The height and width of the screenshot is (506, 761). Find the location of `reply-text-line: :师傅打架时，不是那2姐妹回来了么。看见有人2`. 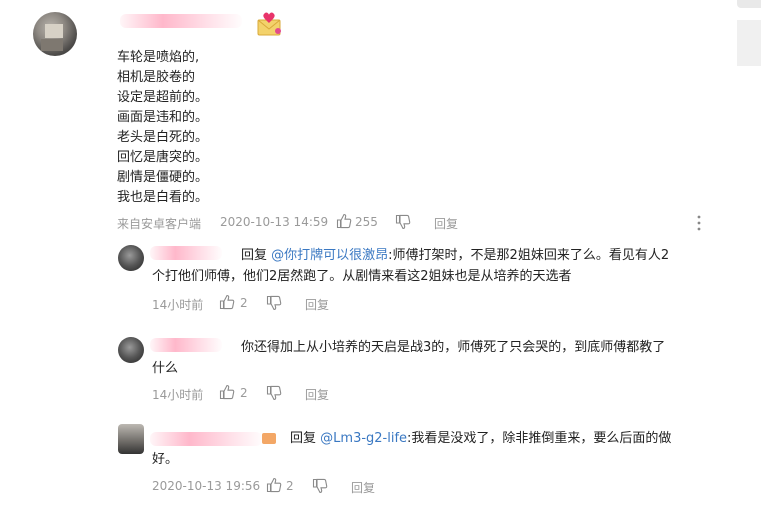

reply-text-line: :师傅打架时，不是那2姐妹回来了么。看见有人2 is located at coordinates (529, 255).